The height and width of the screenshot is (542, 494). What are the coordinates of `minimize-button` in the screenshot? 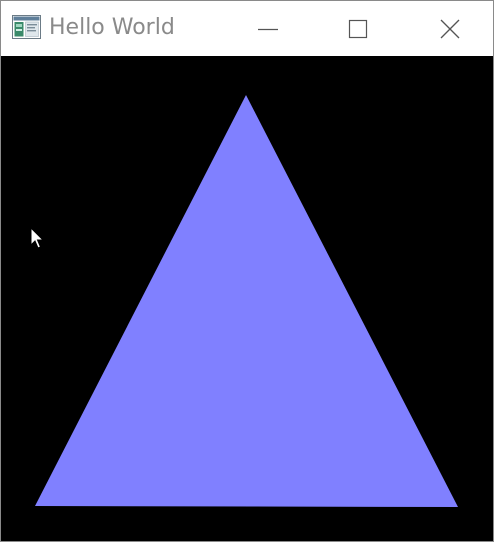 It's located at (268, 28).